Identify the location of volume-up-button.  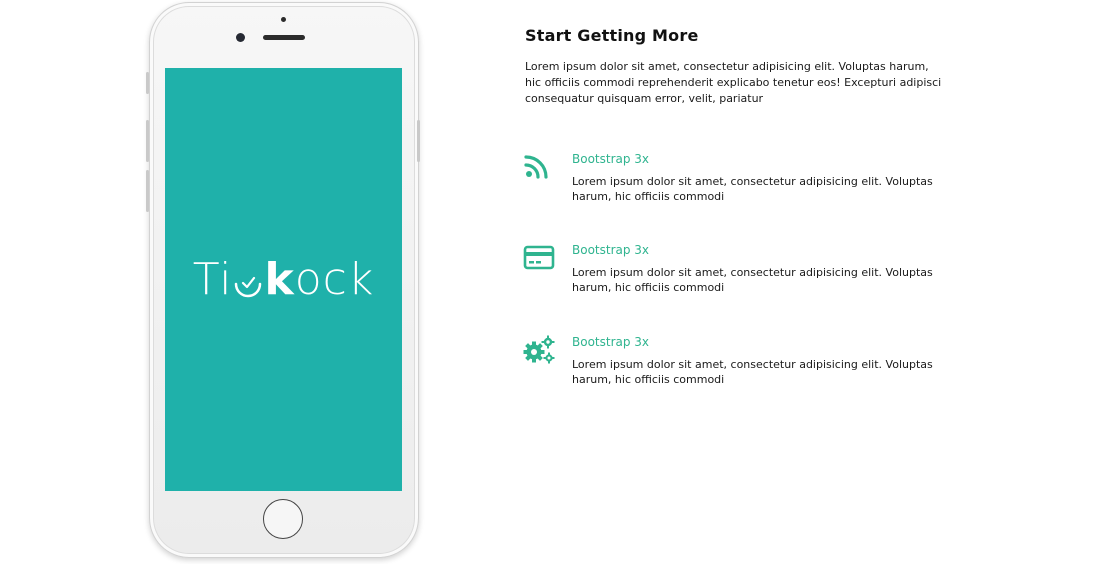
(147, 141).